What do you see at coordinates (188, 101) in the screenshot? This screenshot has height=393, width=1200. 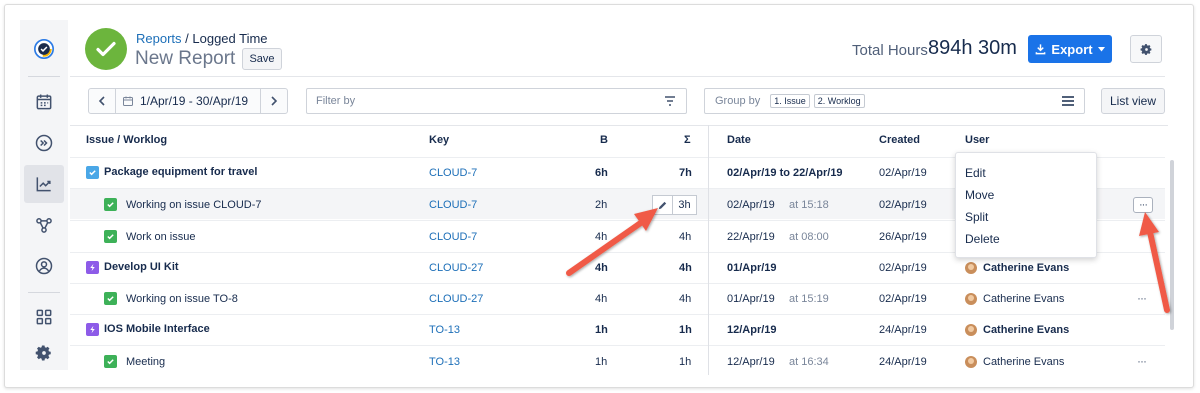 I see `date-range-picker: 1/Apr/19 - 30/Apr/19` at bounding box center [188, 101].